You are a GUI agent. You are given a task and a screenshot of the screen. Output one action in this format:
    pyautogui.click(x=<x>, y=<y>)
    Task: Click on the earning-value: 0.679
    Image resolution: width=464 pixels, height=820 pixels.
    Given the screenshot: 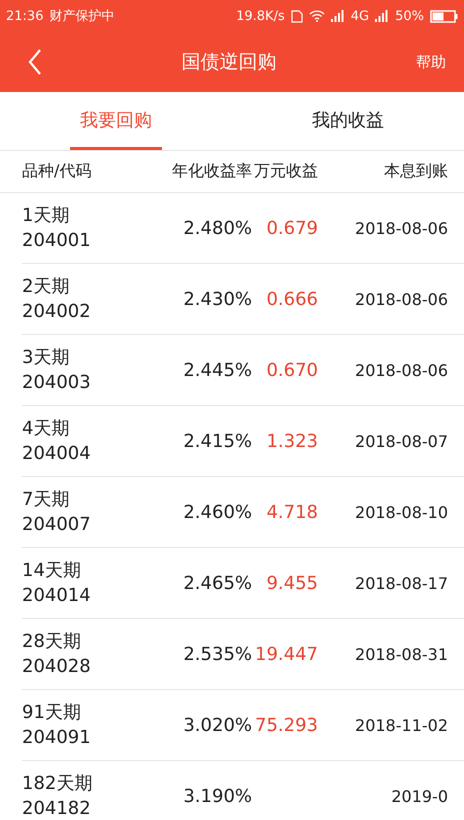 What is the action you would take?
    pyautogui.click(x=291, y=228)
    